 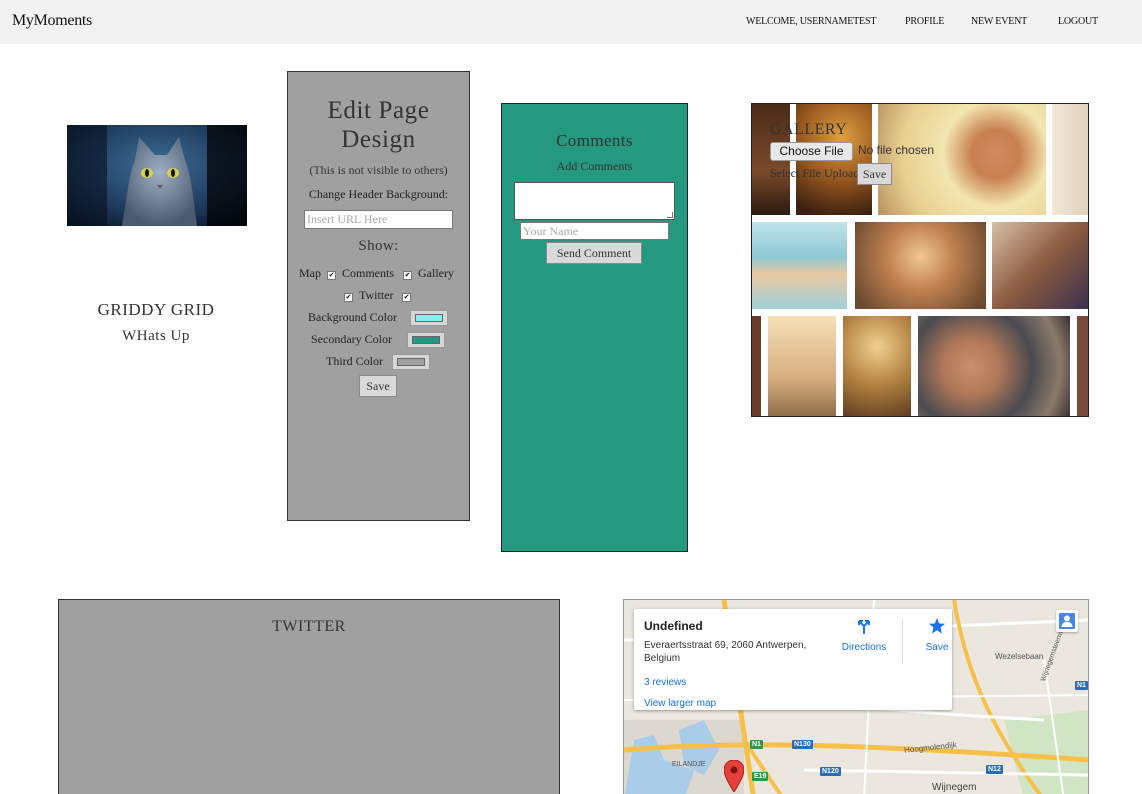 I want to click on resize-grip-icon, so click(x=670, y=215).